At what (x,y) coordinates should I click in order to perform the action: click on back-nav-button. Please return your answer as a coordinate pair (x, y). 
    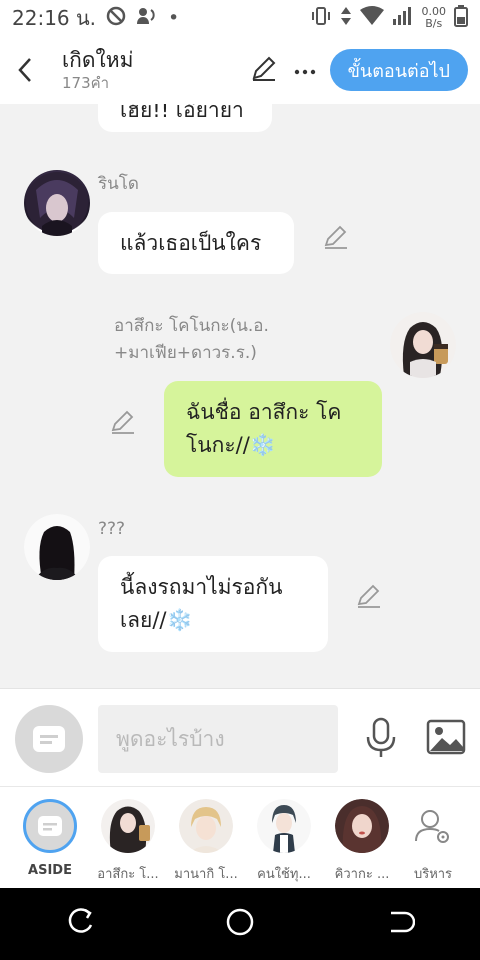
    Looking at the image, I should click on (400, 924).